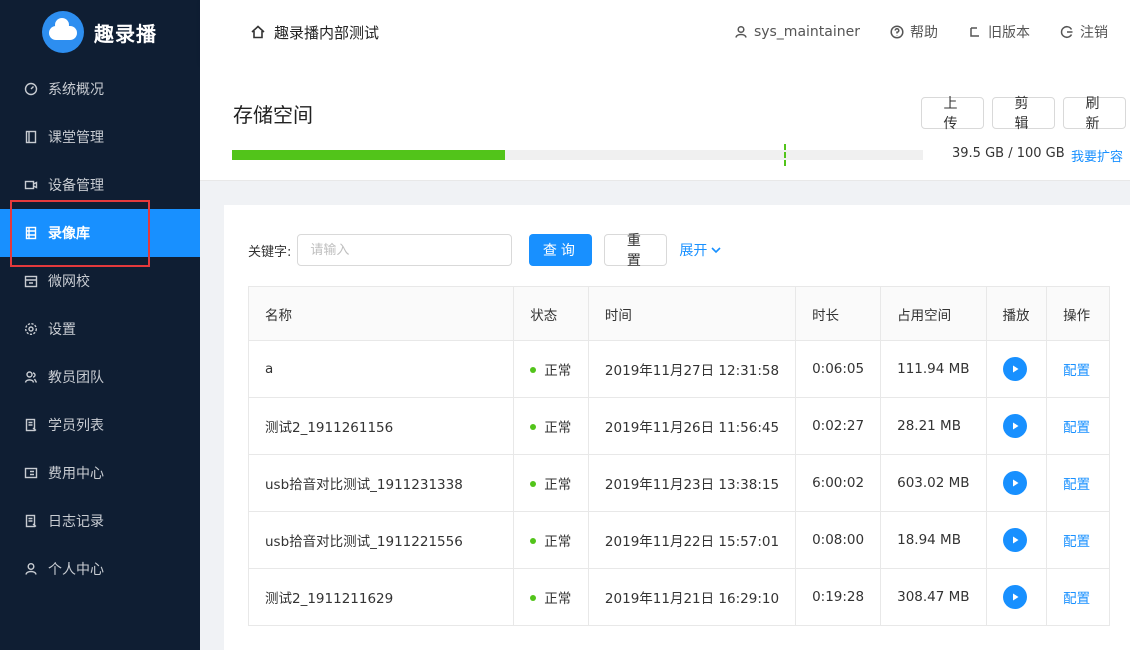  I want to click on sidebar-item-profile: 个人中心, so click(100, 569).